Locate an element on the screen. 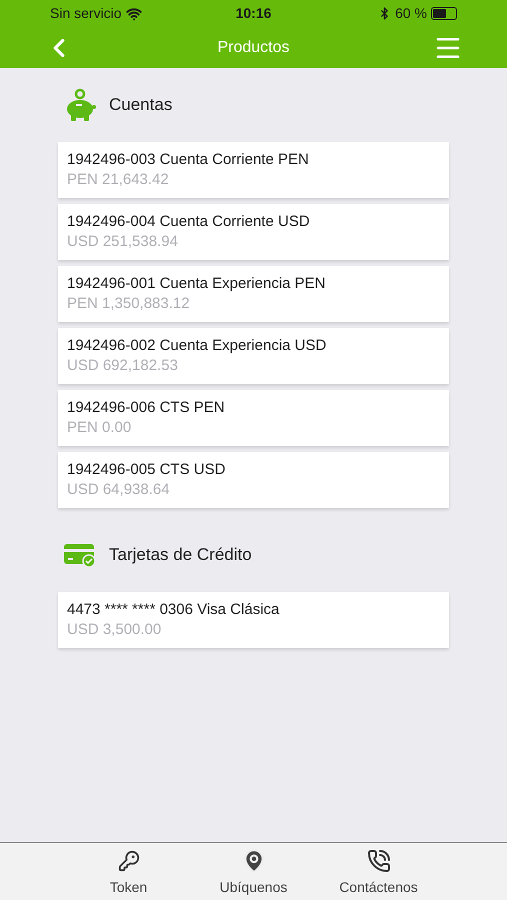 The width and height of the screenshot is (507, 900). account-balance: USD 64,938.64 is located at coordinates (119, 490).